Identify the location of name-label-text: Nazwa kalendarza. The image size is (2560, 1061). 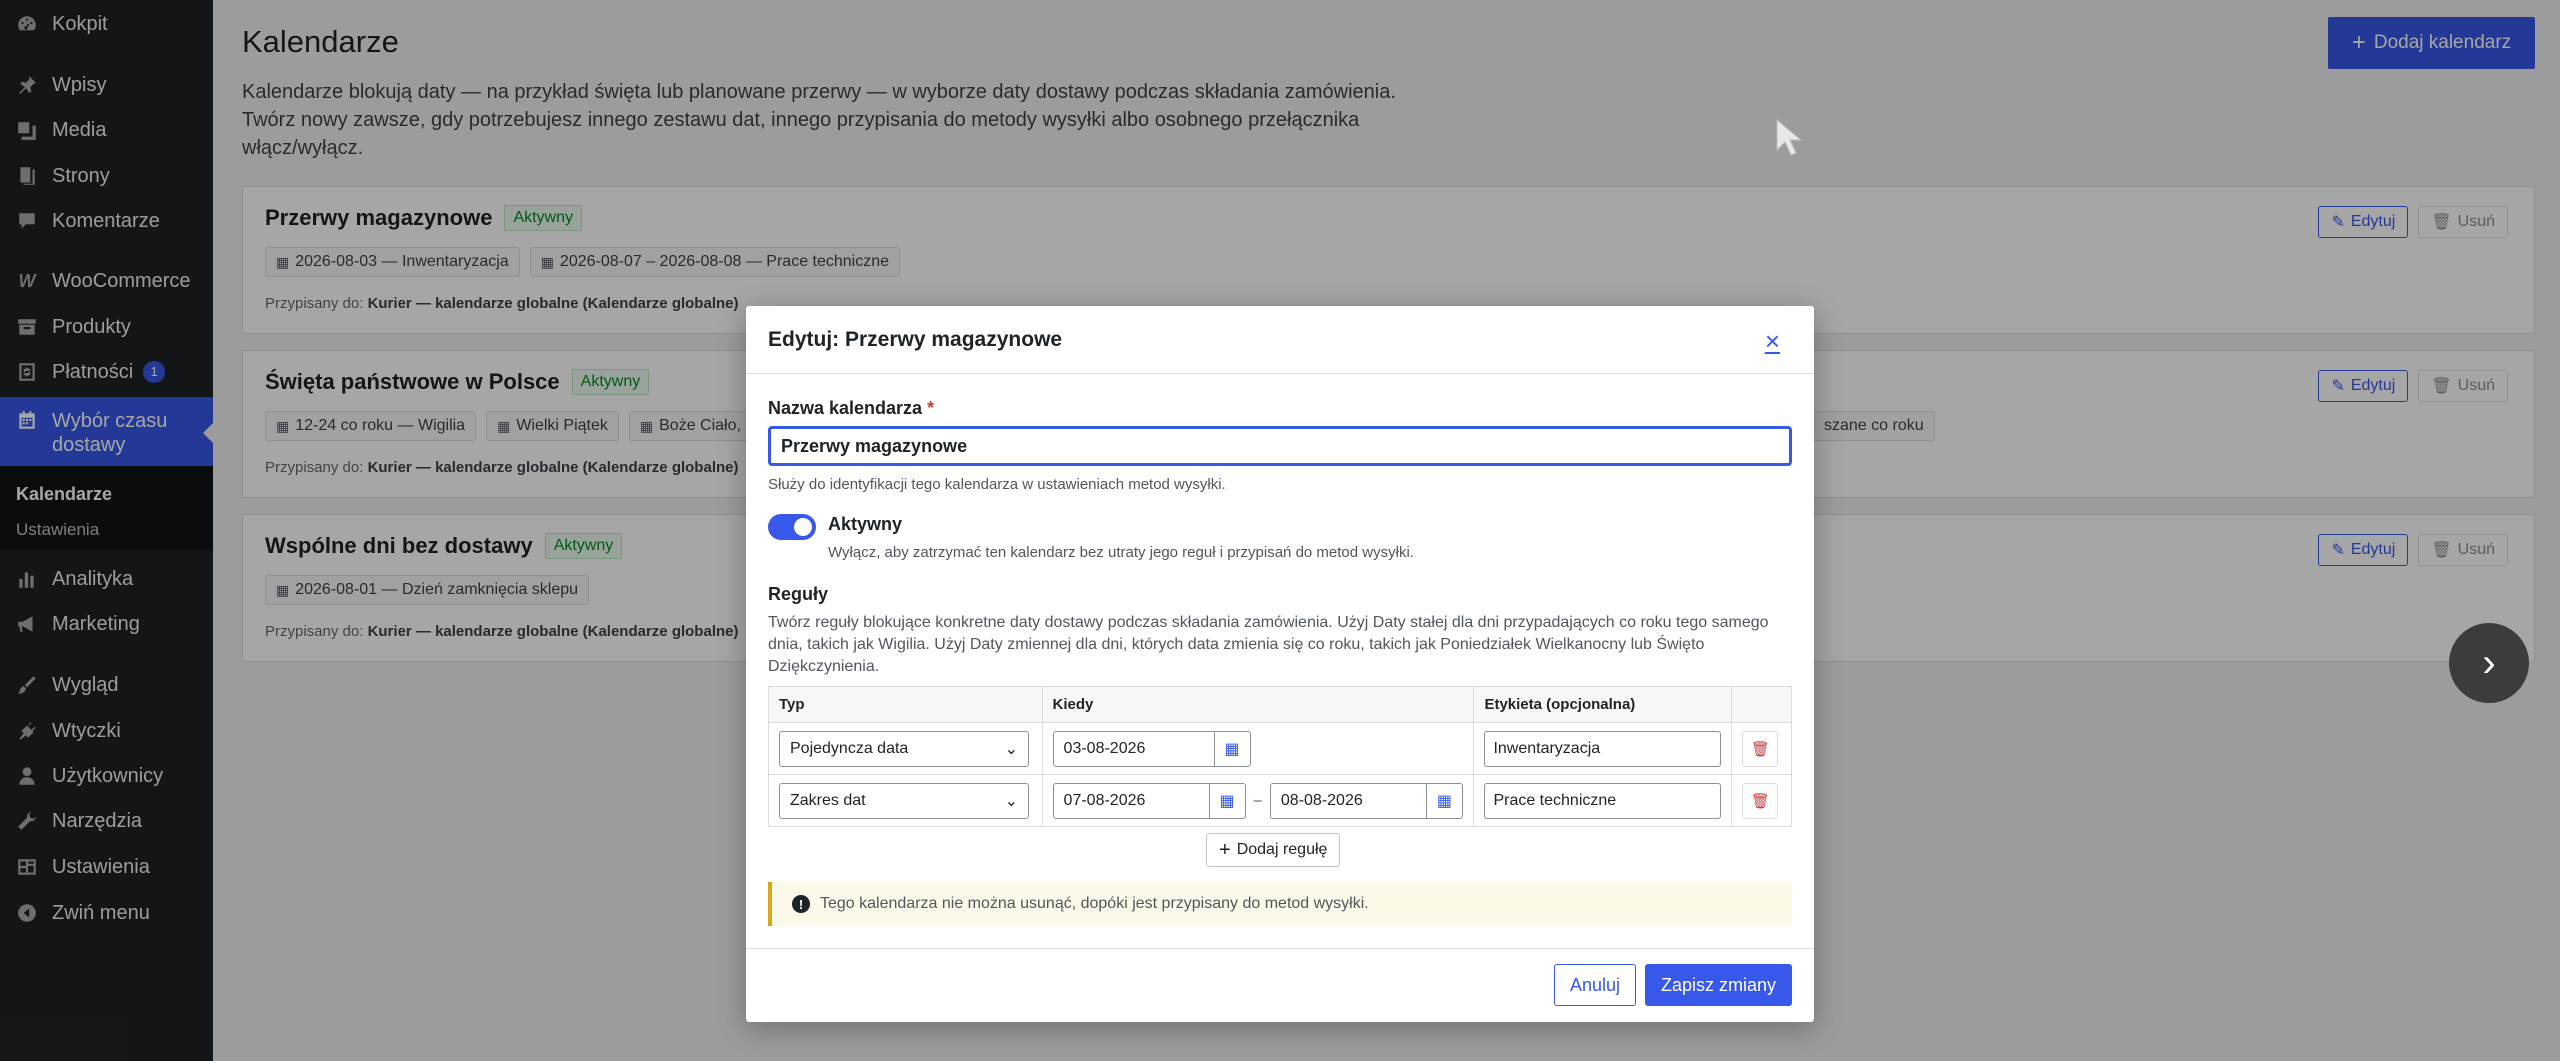
(845, 408).